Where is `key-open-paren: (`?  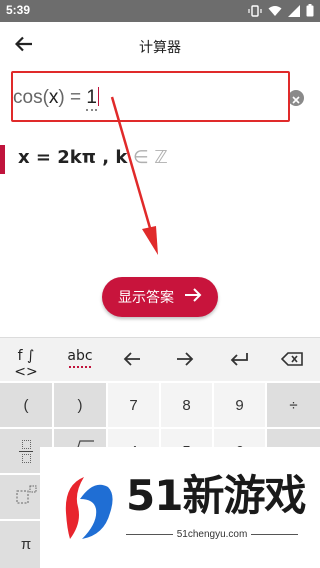
key-open-paren: ( is located at coordinates (26, 405).